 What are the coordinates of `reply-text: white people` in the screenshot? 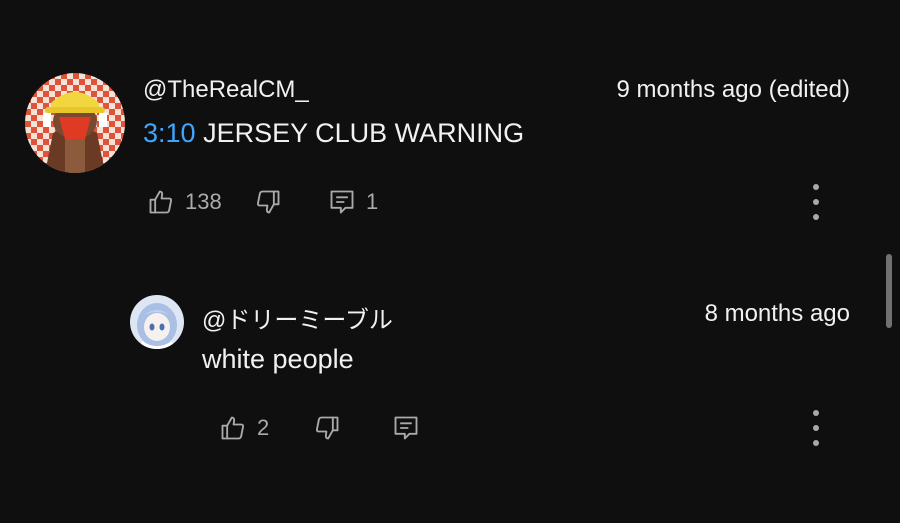 It's located at (278, 359).